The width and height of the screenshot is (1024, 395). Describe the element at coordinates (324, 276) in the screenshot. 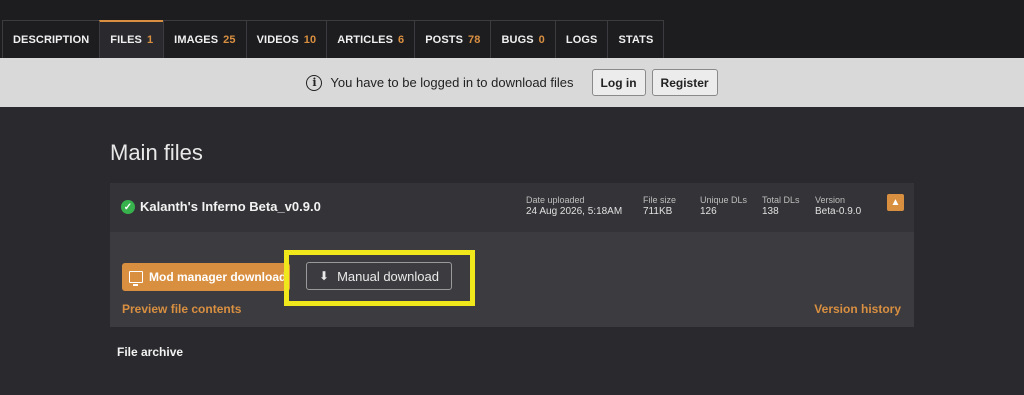

I see `download-icon: ⬇` at that location.